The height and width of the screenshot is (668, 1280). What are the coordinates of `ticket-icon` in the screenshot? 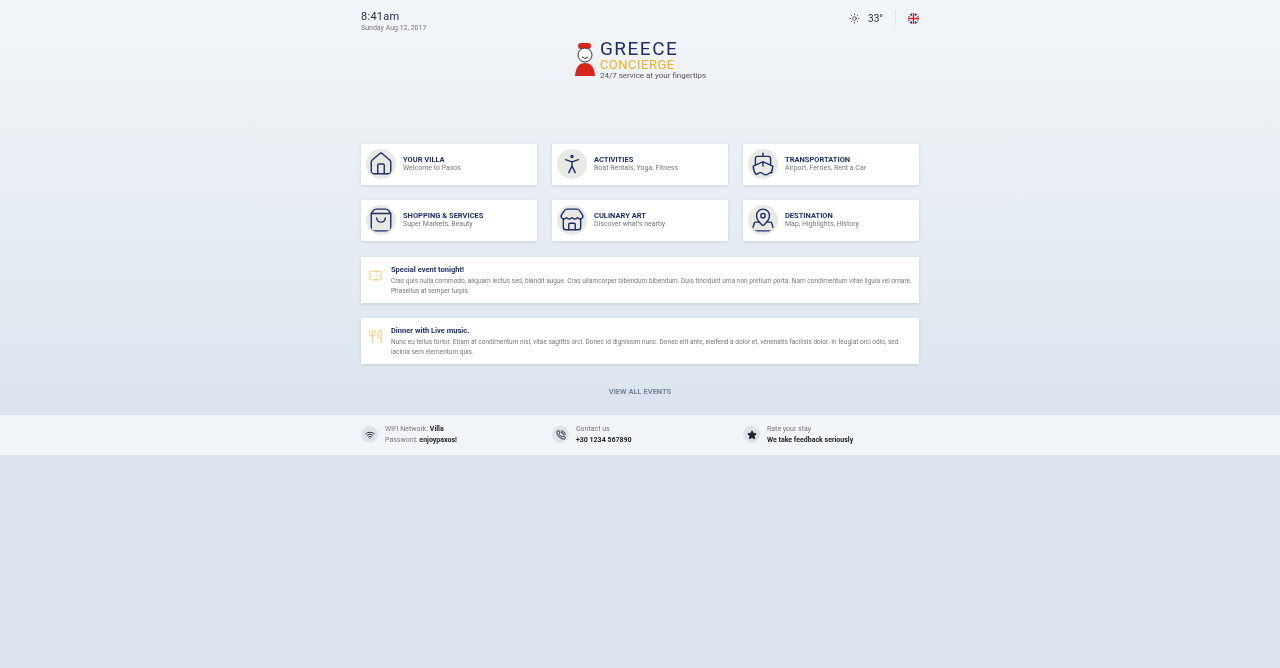 It's located at (375, 275).